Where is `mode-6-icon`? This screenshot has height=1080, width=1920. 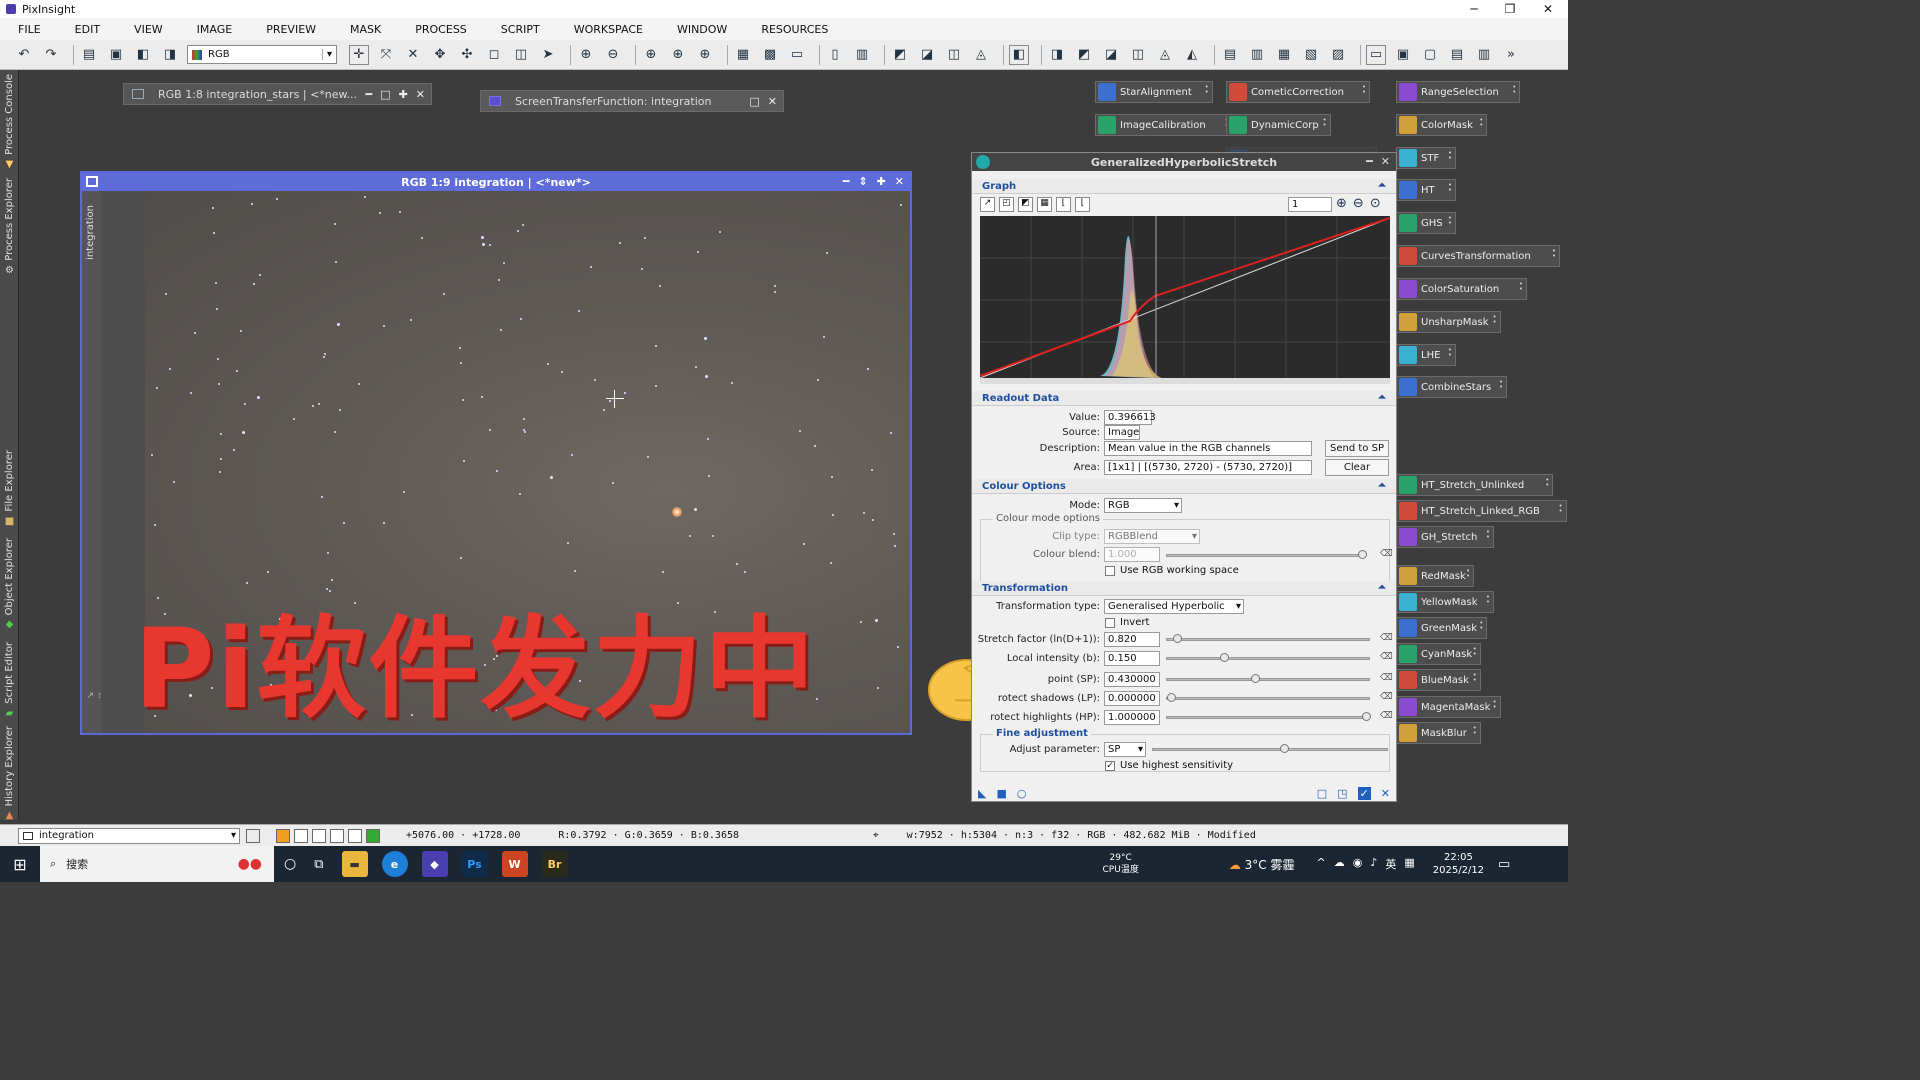 mode-6-icon is located at coordinates (373, 835).